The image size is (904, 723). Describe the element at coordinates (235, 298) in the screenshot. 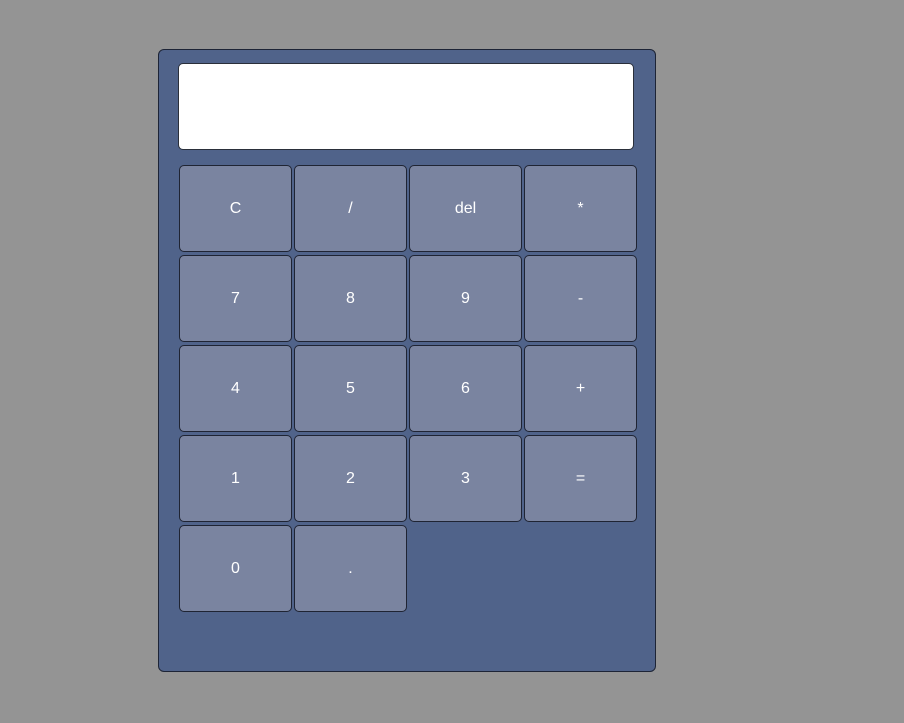

I see `digit-7-button: 7` at that location.